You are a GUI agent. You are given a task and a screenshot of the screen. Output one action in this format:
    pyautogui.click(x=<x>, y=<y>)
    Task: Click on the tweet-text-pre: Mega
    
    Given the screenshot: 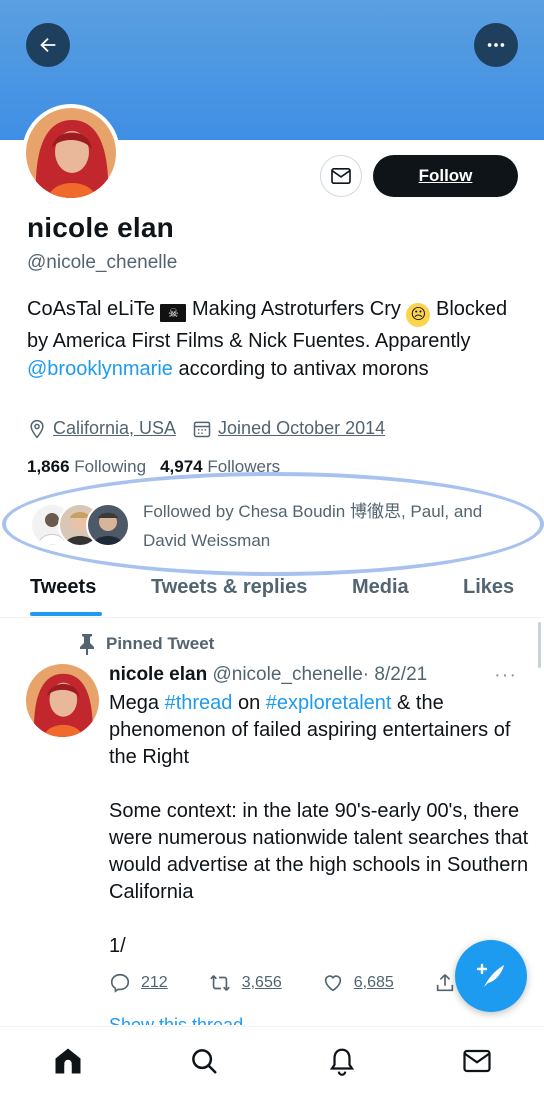 What is the action you would take?
    pyautogui.click(x=137, y=703)
    